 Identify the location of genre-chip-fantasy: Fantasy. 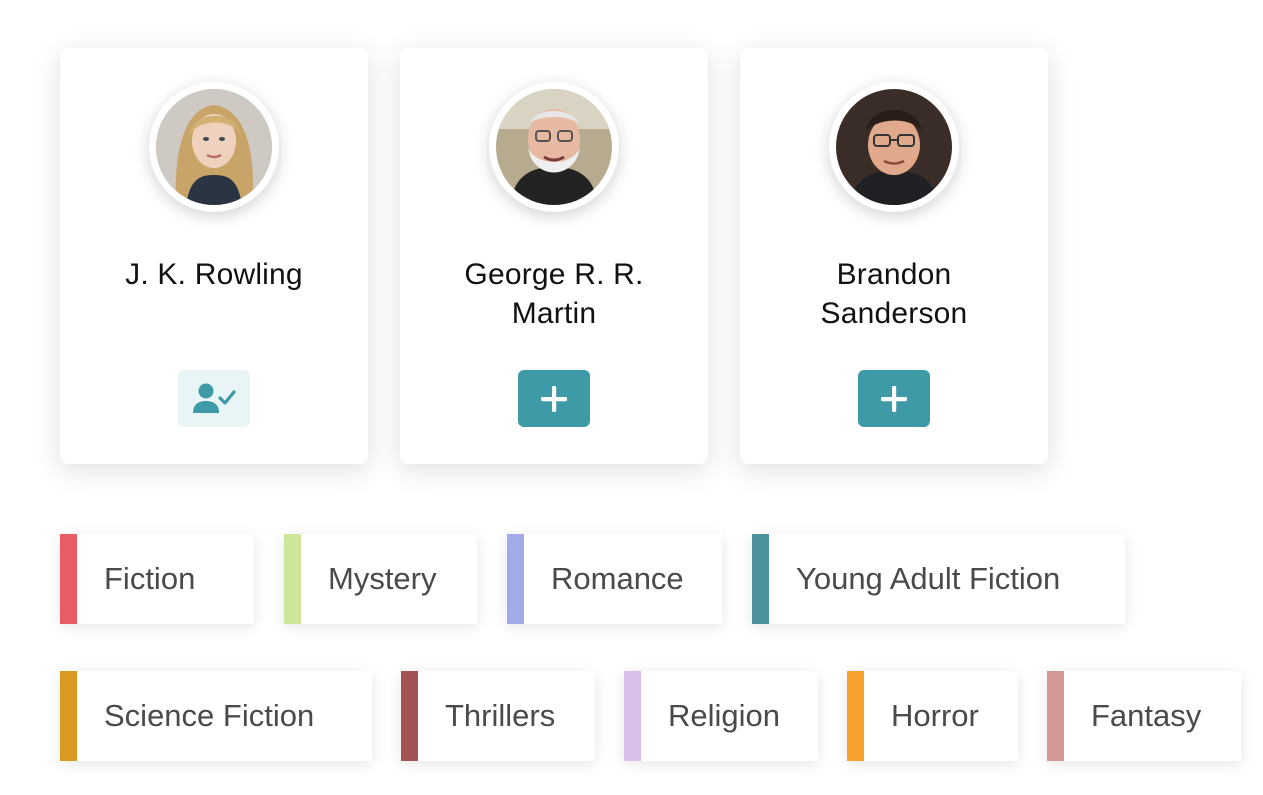
(1144, 716).